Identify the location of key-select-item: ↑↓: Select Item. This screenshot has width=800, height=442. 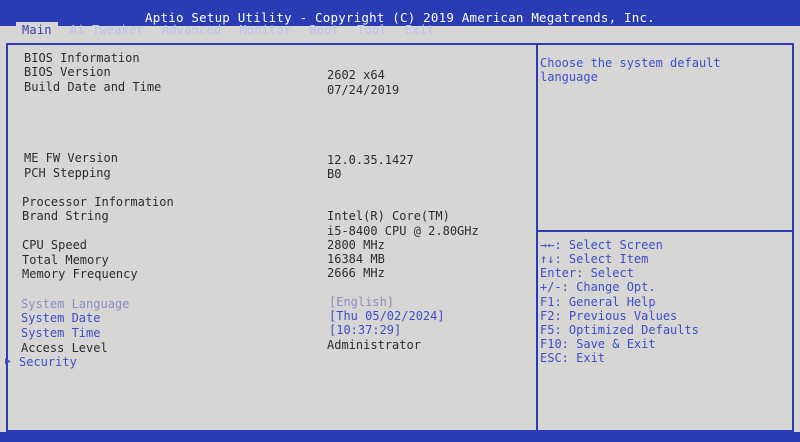
(594, 259).